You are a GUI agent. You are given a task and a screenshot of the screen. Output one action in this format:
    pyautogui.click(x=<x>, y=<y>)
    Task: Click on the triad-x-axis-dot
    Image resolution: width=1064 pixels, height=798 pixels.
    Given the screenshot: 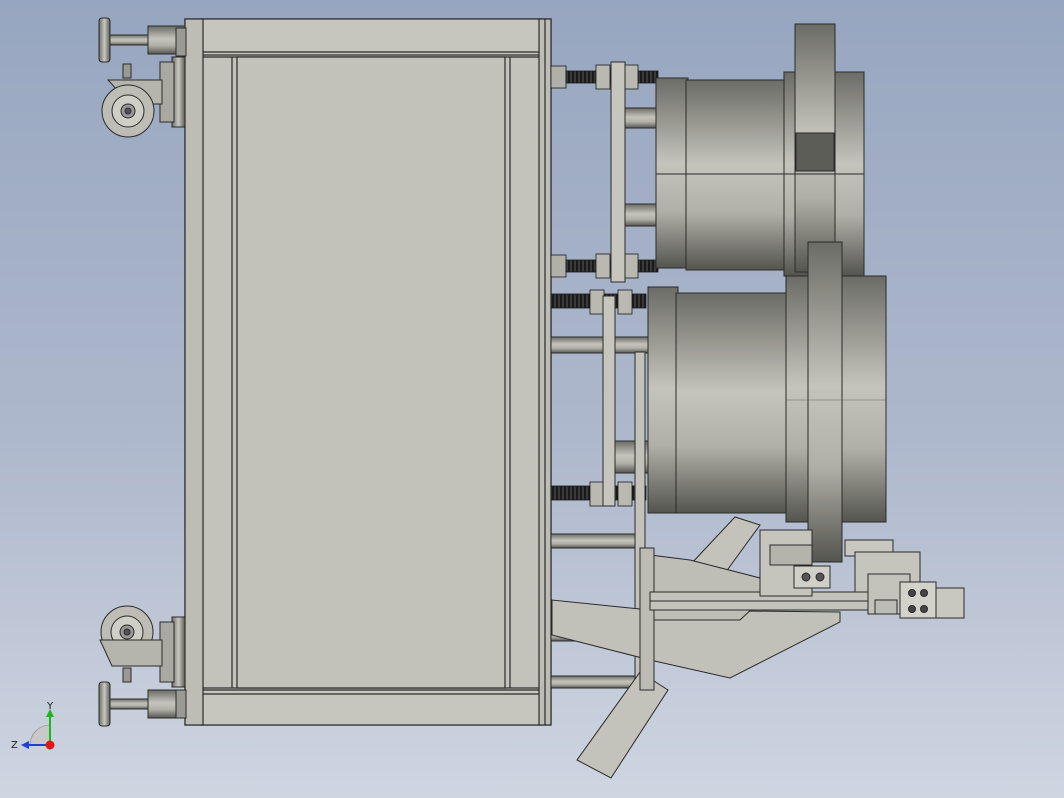 What is the action you would take?
    pyautogui.click(x=50, y=745)
    